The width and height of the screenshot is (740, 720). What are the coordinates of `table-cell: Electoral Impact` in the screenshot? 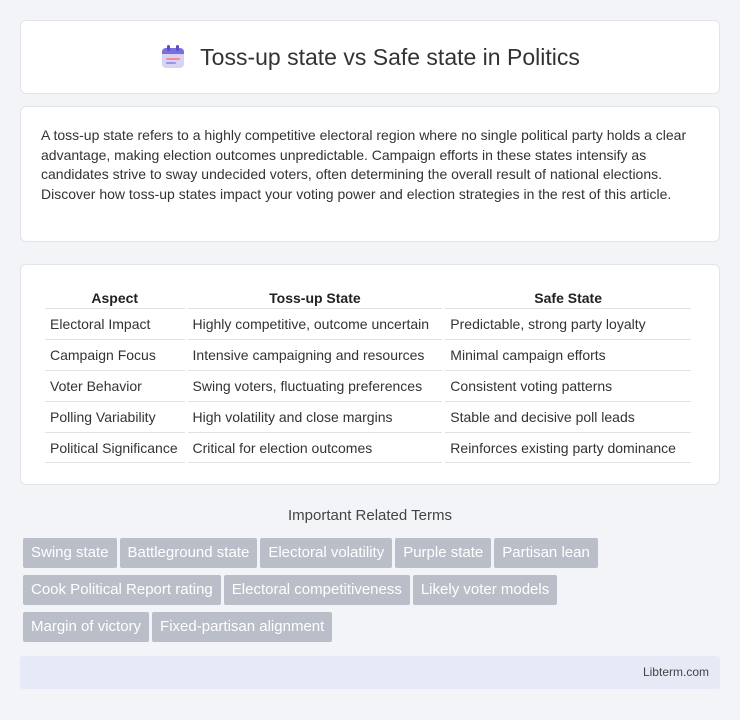 It's located at (115, 323).